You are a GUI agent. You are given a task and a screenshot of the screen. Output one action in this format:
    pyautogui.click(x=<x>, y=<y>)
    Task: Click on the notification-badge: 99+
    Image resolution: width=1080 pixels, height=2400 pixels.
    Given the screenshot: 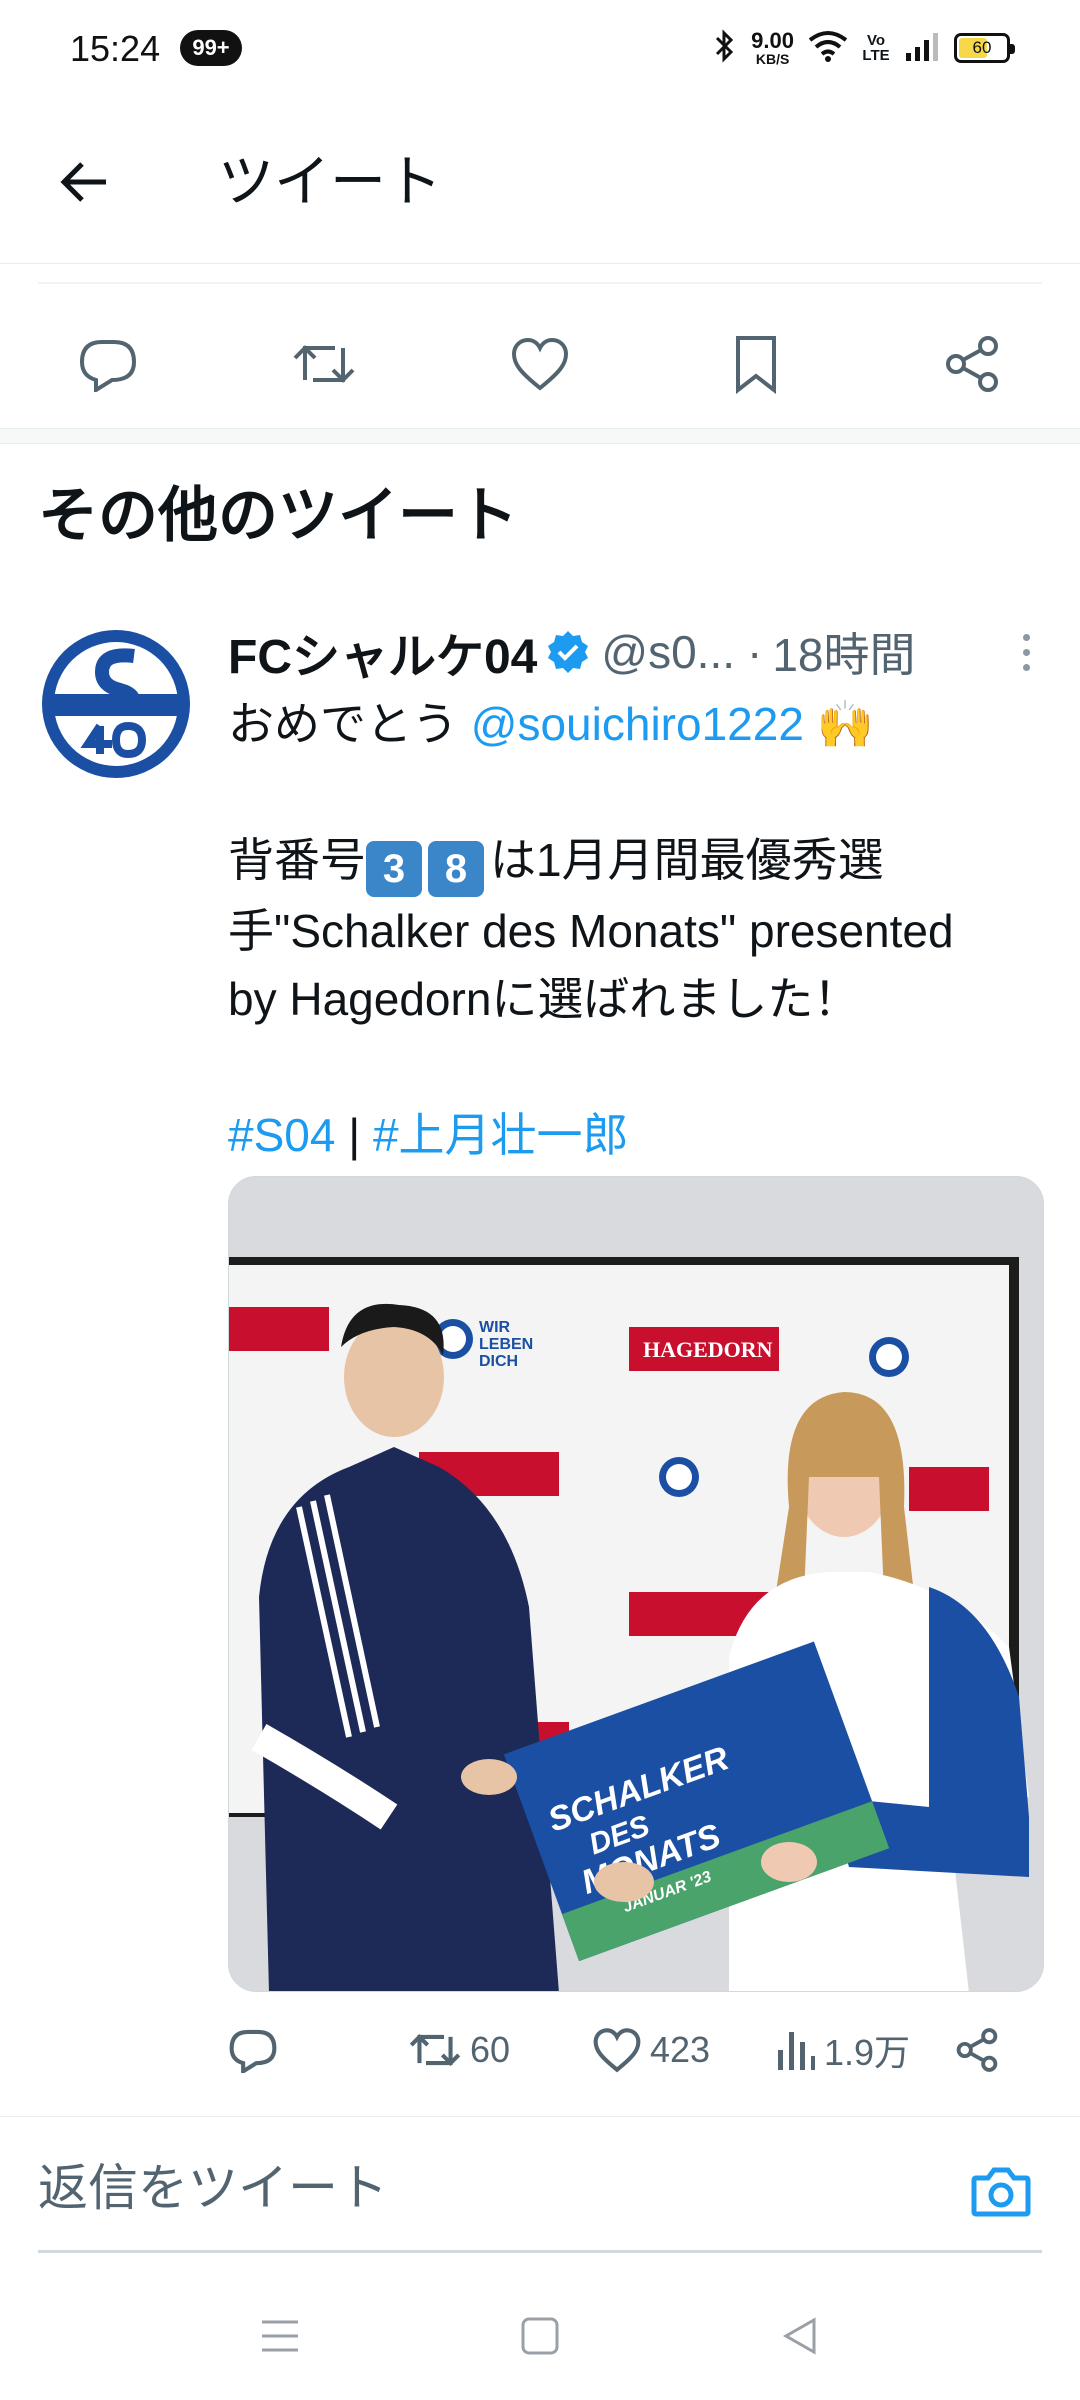 What is the action you would take?
    pyautogui.click(x=211, y=48)
    